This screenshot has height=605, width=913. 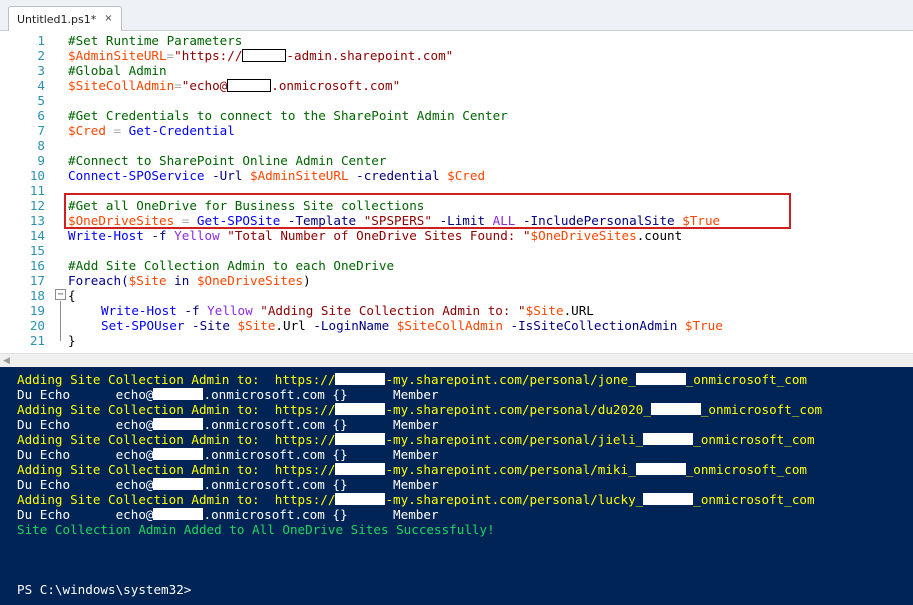 I want to click on cmdlet: Get-Credential, so click(x=181, y=130).